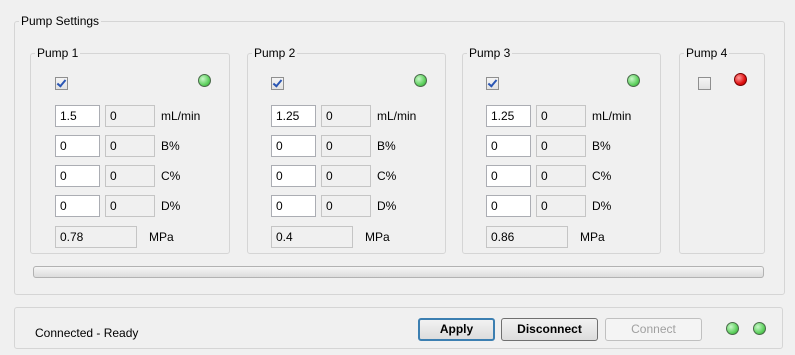 The width and height of the screenshot is (795, 355). I want to click on pump-2-b-input: 0, so click(293, 146).